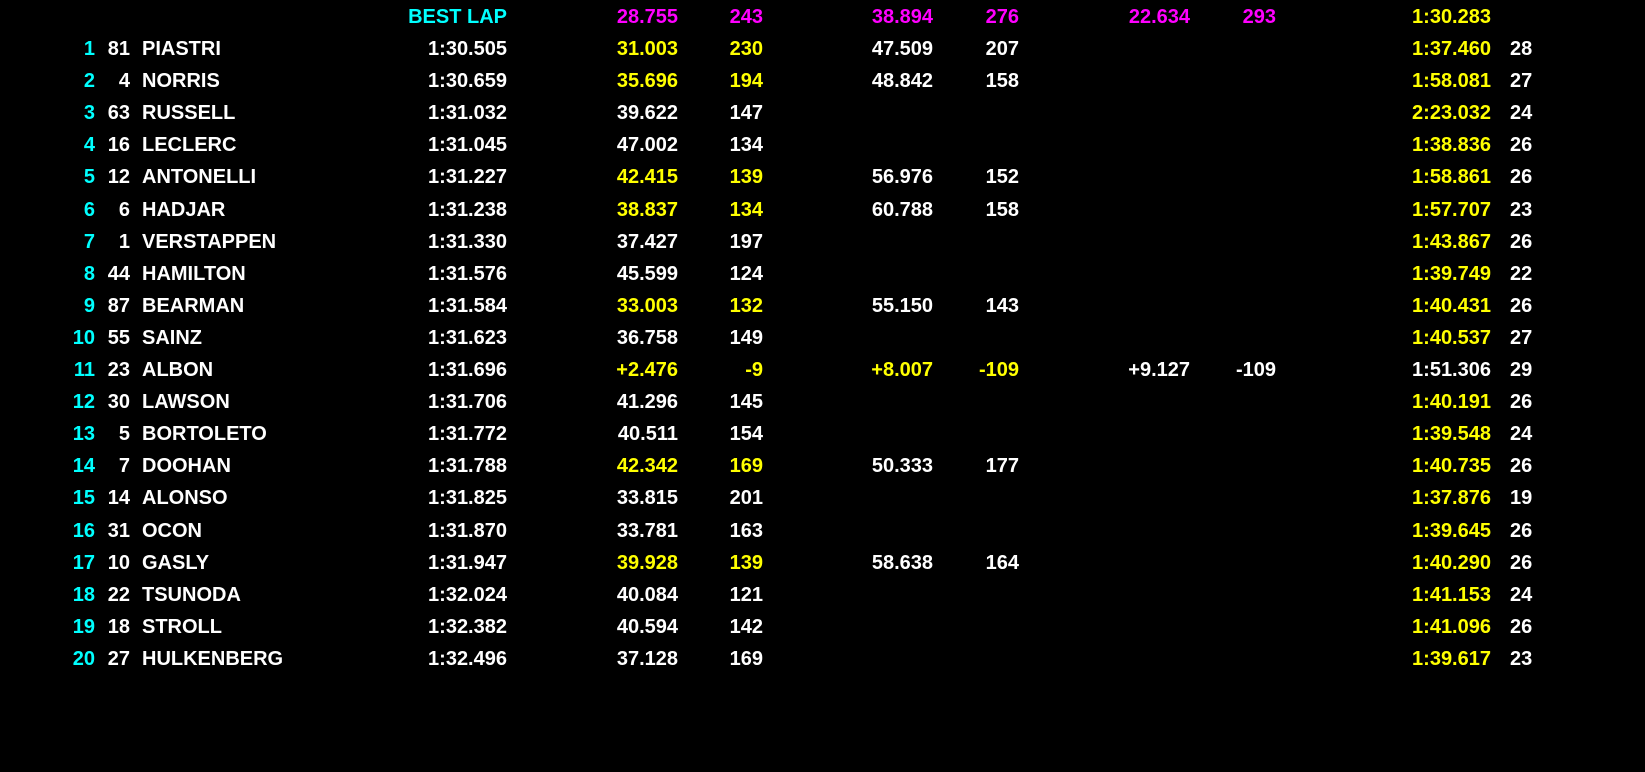  What do you see at coordinates (124, 209) in the screenshot?
I see `driver-number: 6` at bounding box center [124, 209].